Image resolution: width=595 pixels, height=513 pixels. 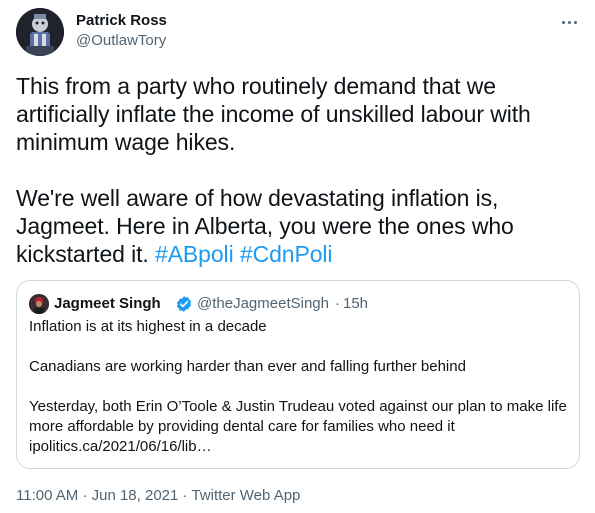 What do you see at coordinates (184, 304) in the screenshot?
I see `verified-badge-icon` at bounding box center [184, 304].